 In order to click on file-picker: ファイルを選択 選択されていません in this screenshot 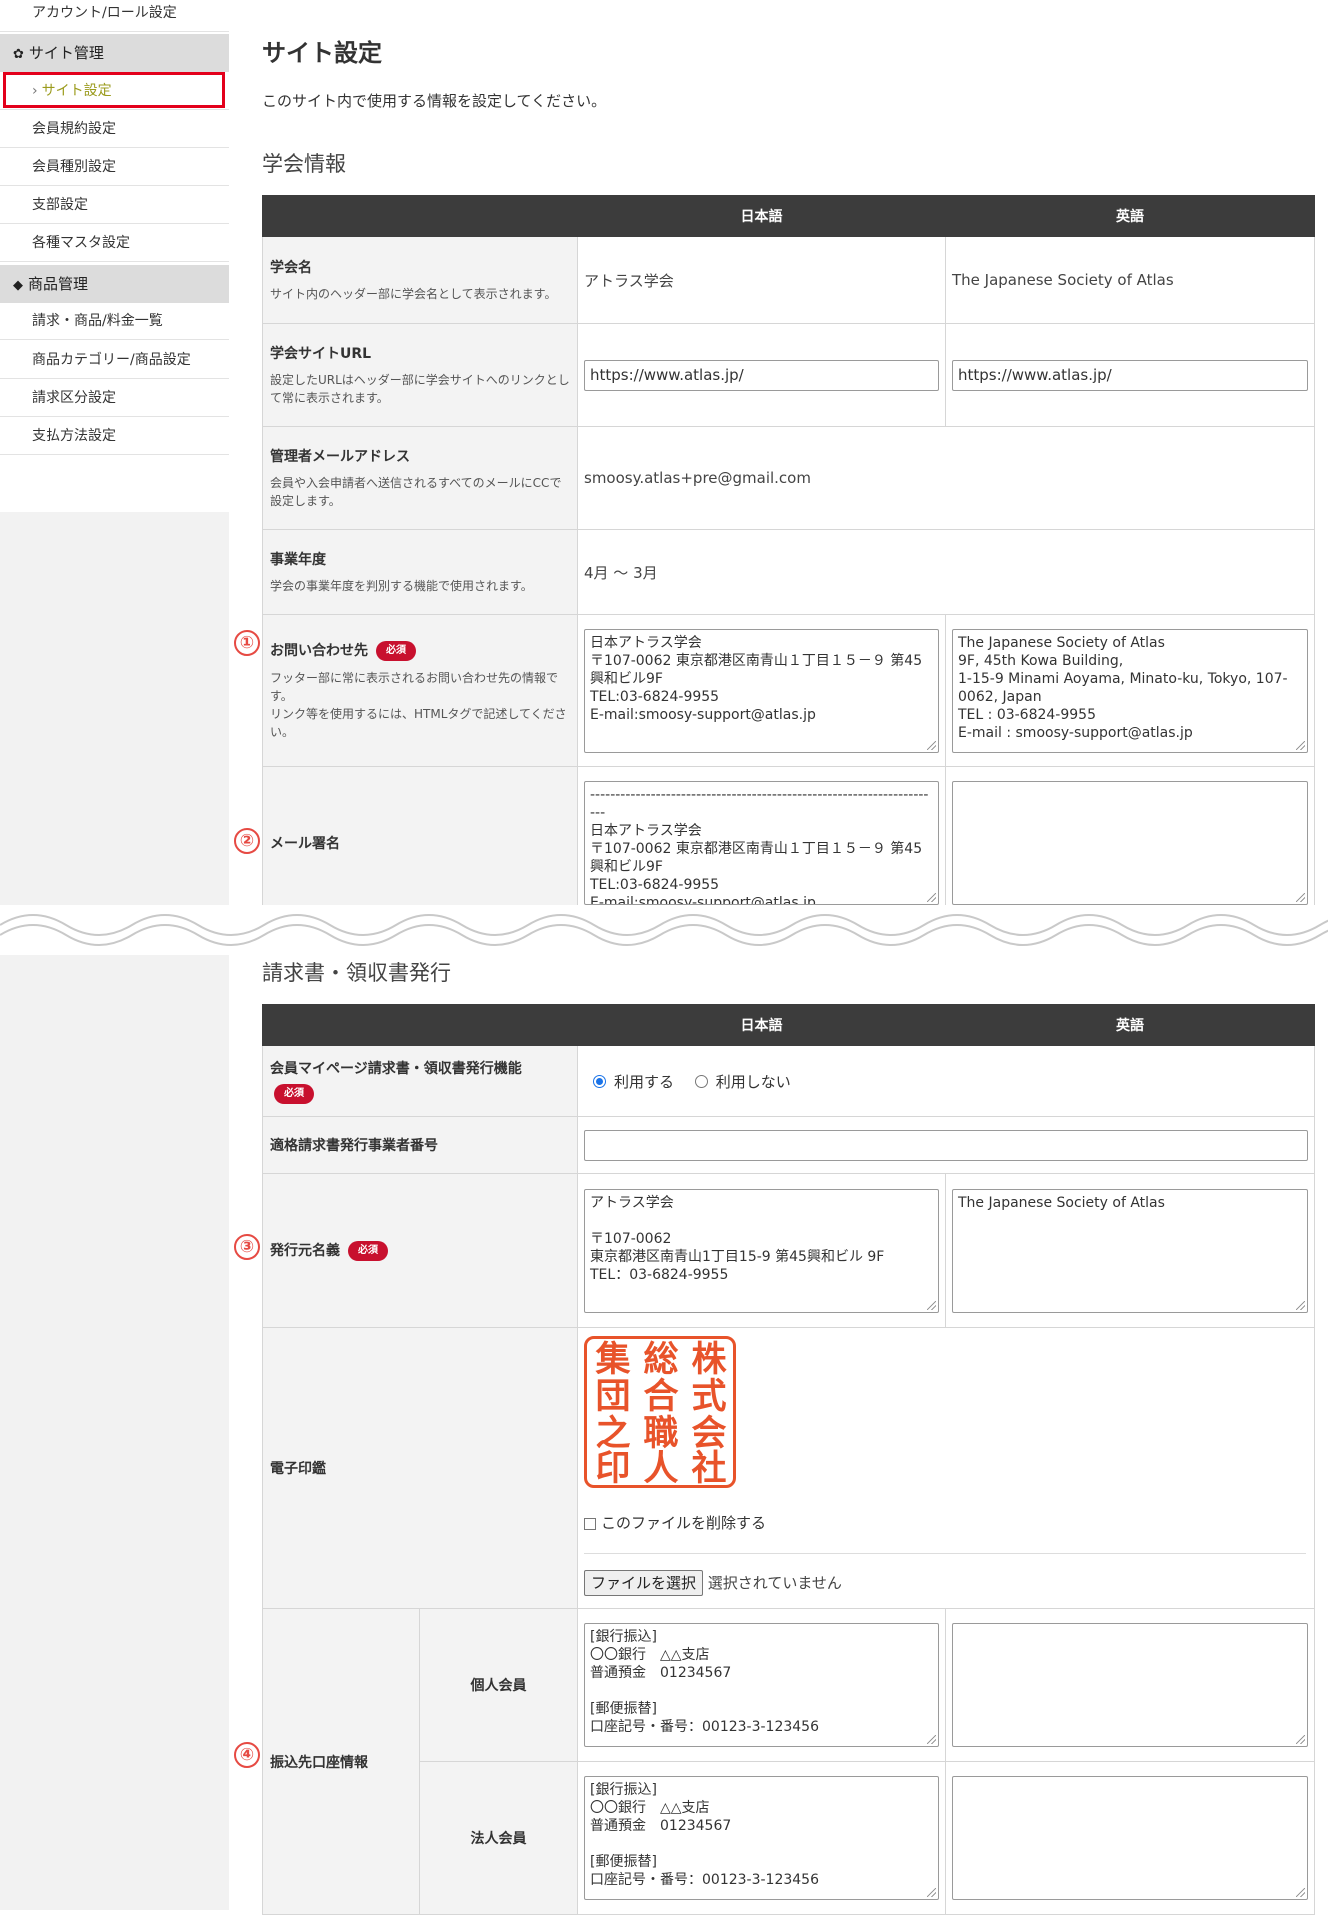, I will do `click(946, 1583)`.